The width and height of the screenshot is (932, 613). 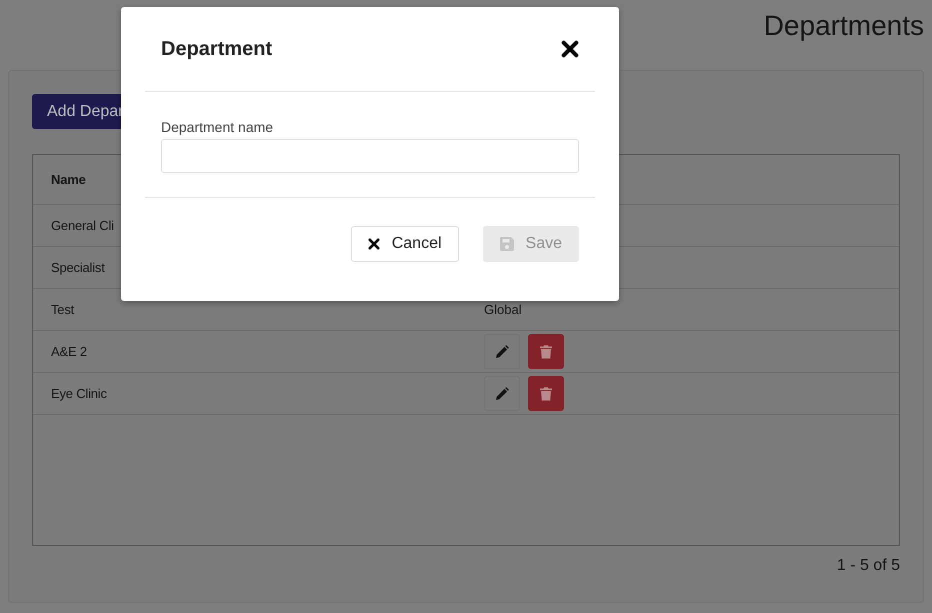 What do you see at coordinates (79, 393) in the screenshot?
I see `table-cell-text: Eye Clinic` at bounding box center [79, 393].